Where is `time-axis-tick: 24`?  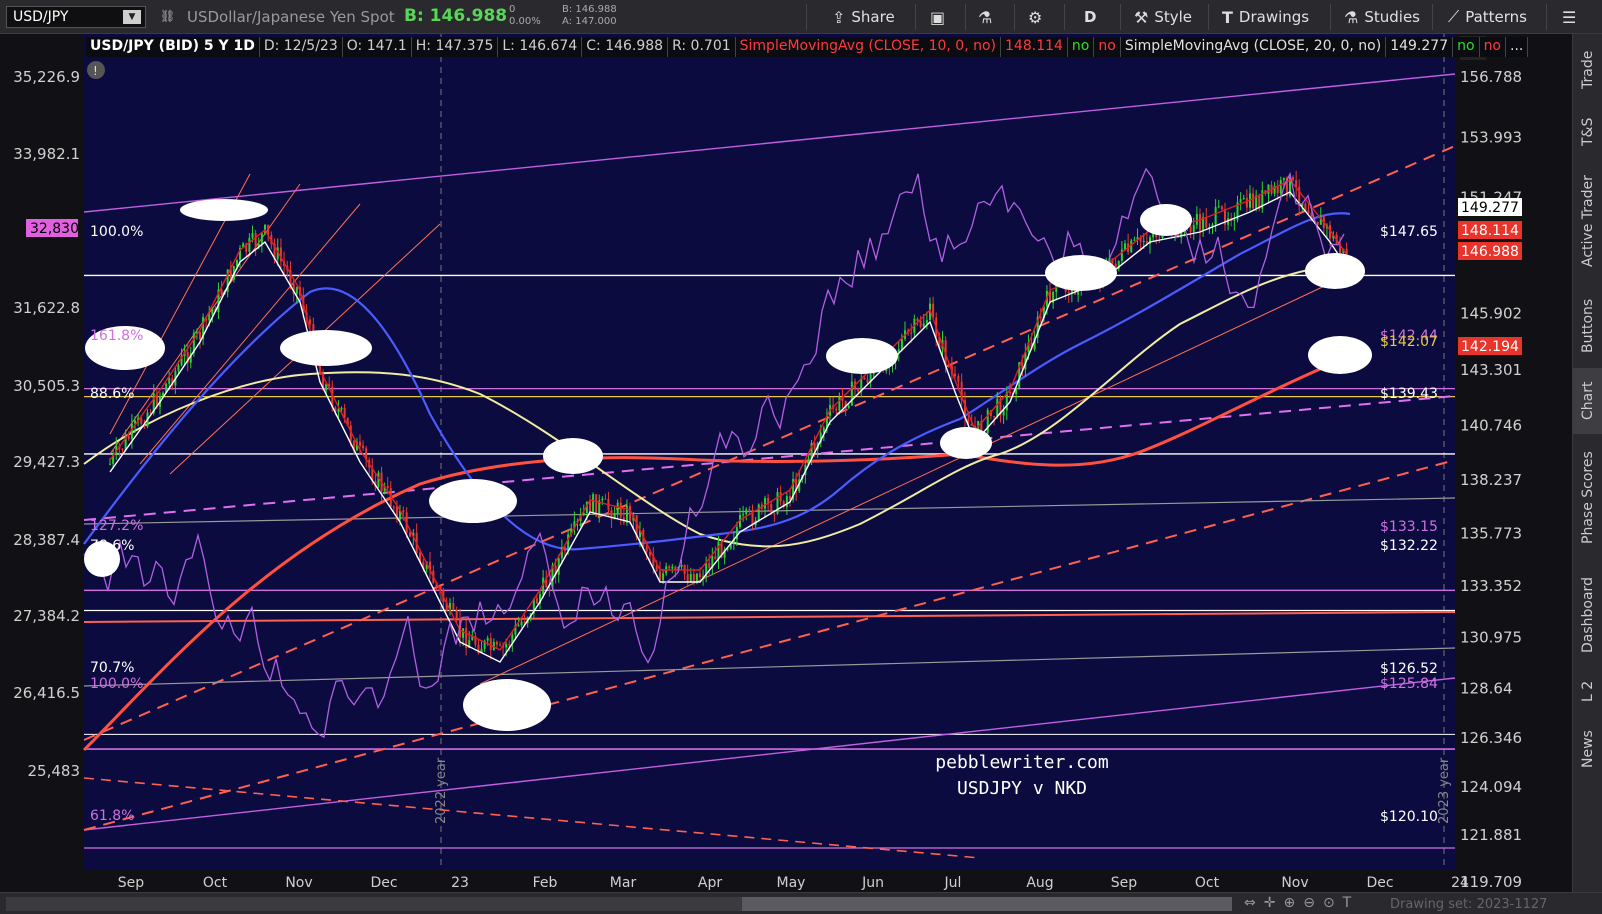 time-axis-tick: 24 is located at coordinates (1460, 883).